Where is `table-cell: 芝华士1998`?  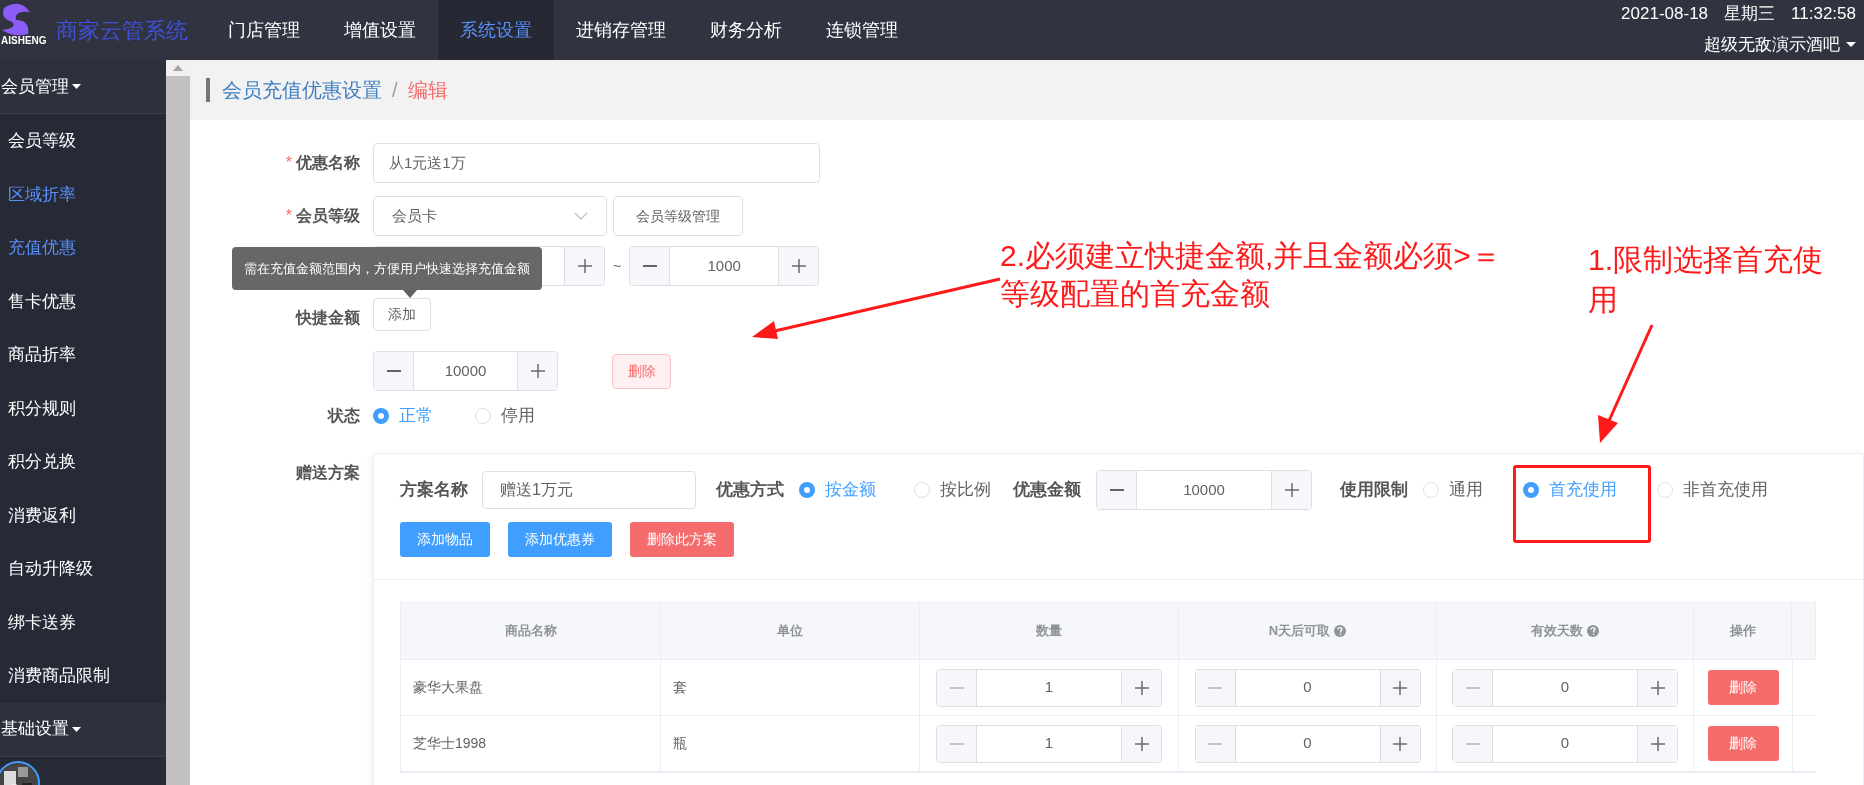 table-cell: 芝华士1998 is located at coordinates (531, 743).